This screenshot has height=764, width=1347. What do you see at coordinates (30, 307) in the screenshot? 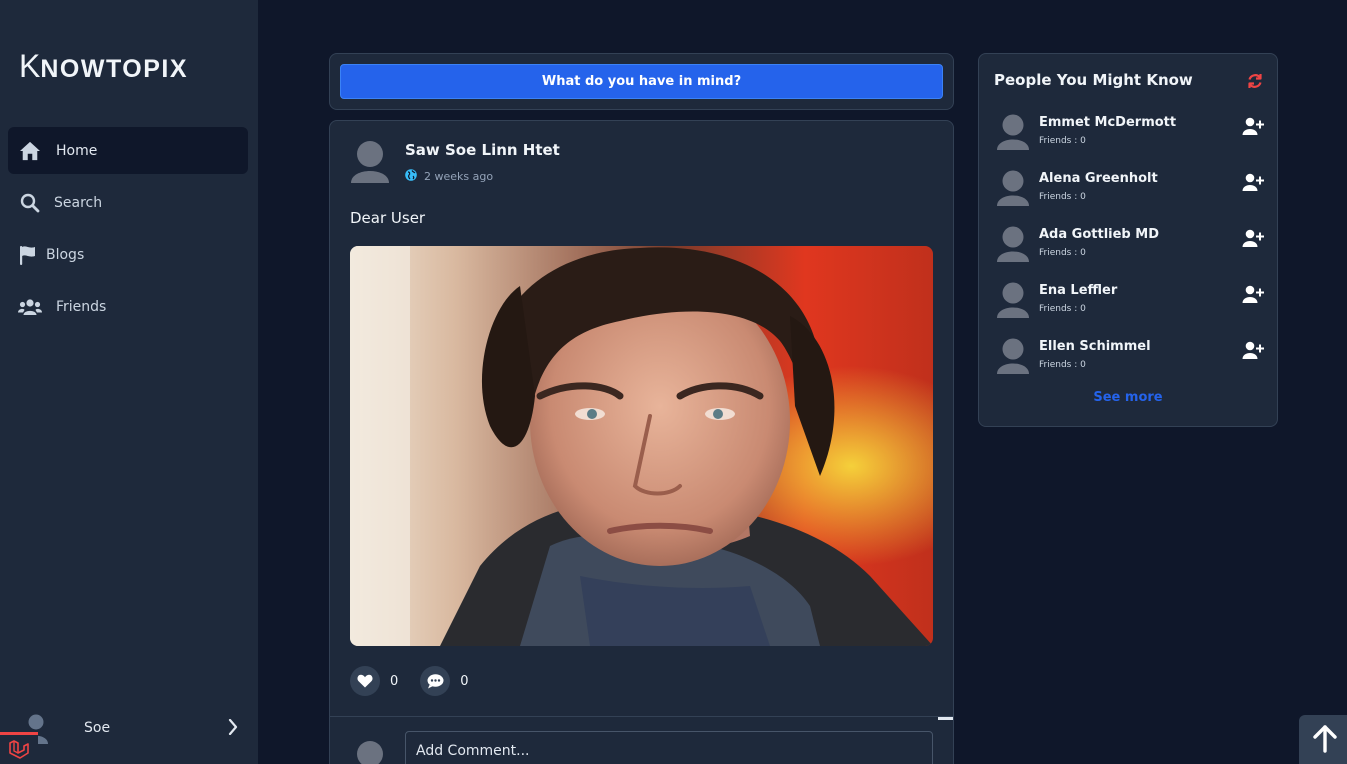
I see `users-icon` at bounding box center [30, 307].